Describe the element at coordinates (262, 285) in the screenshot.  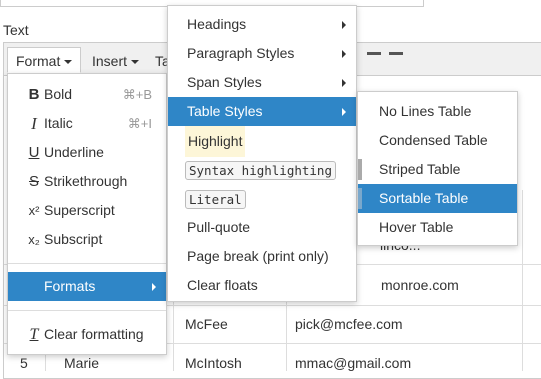
I see `menu-item-clear-floats: Clear floats` at that location.